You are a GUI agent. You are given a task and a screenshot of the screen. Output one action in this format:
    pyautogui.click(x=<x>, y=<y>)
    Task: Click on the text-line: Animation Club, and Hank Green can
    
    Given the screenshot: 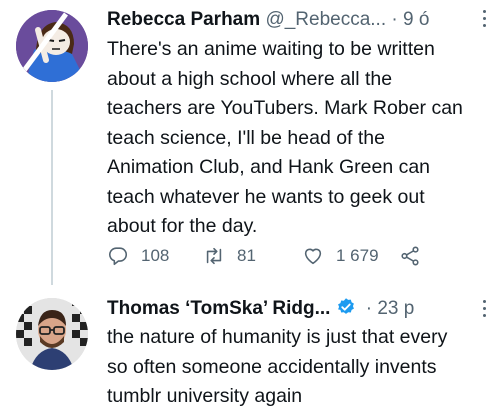 What is the action you would take?
    pyautogui.click(x=269, y=167)
    